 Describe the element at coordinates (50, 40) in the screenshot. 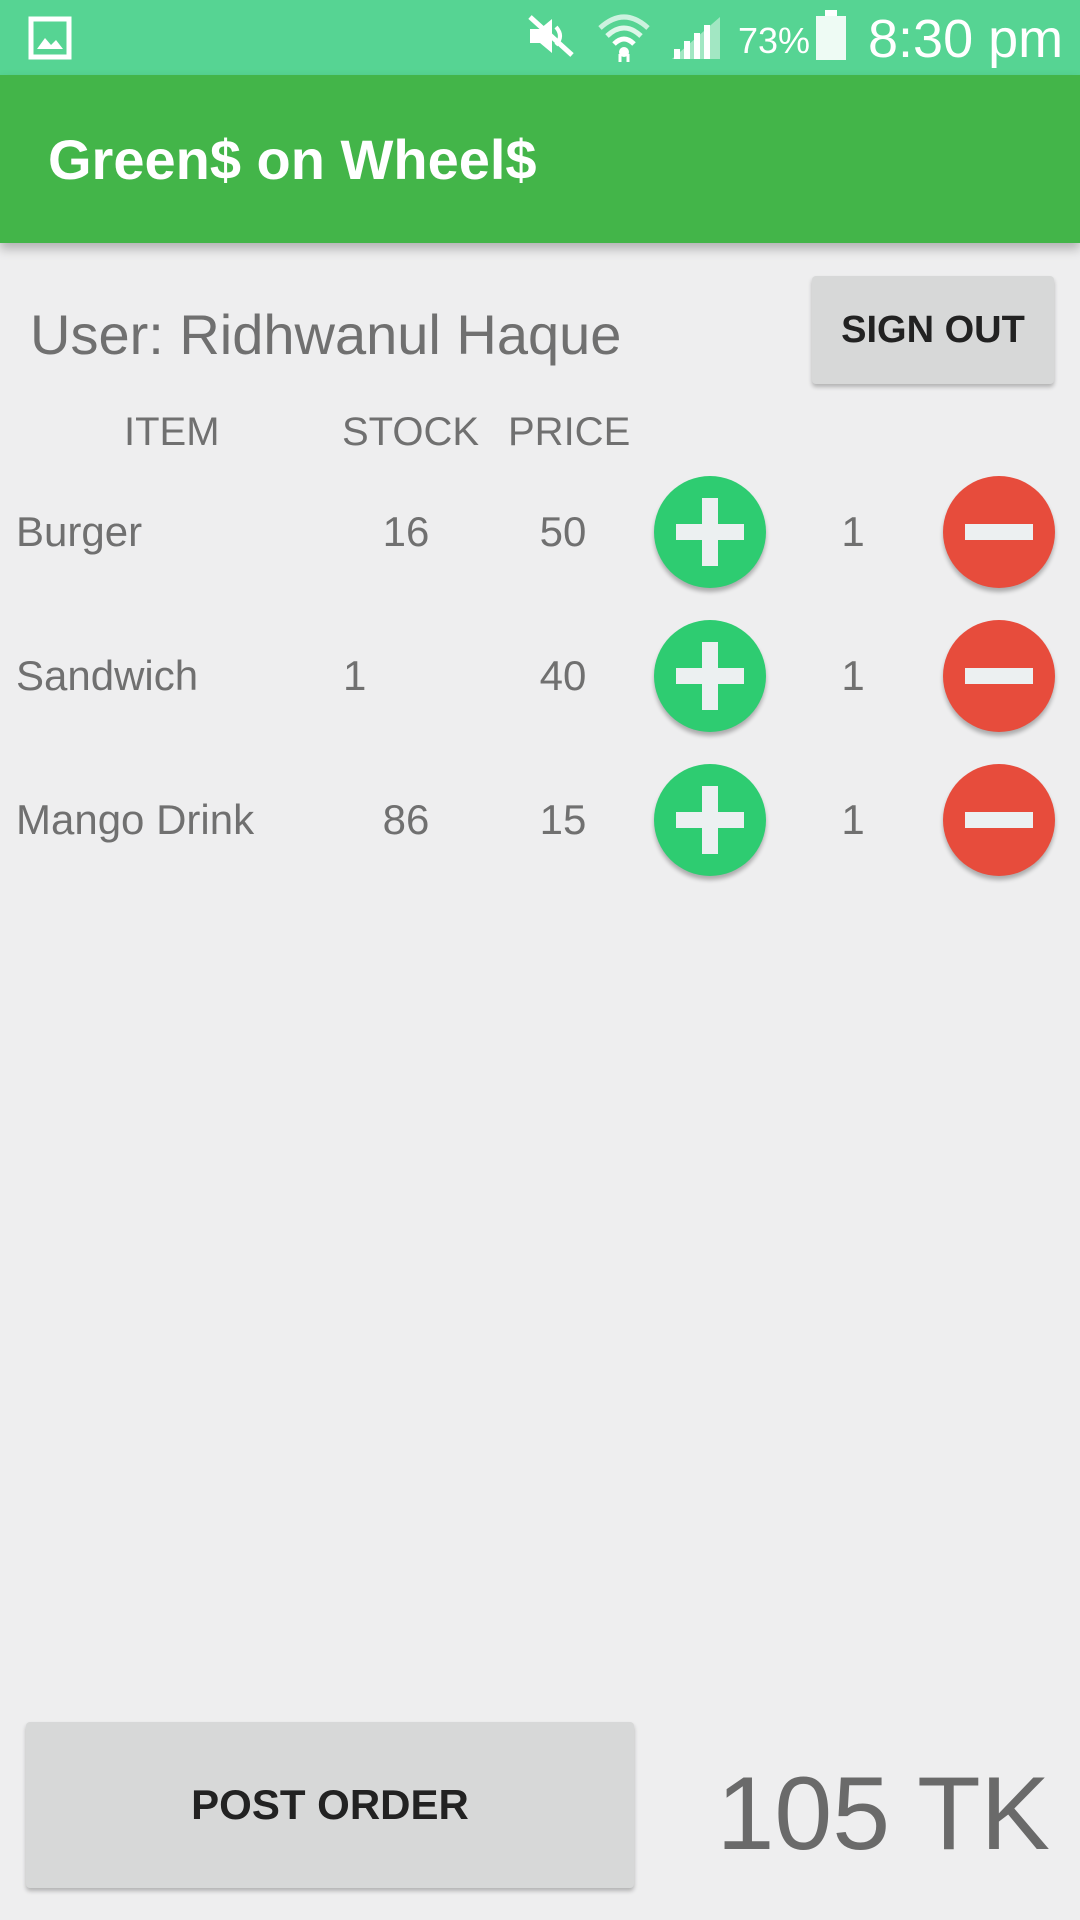

I see `gallery-icon` at that location.